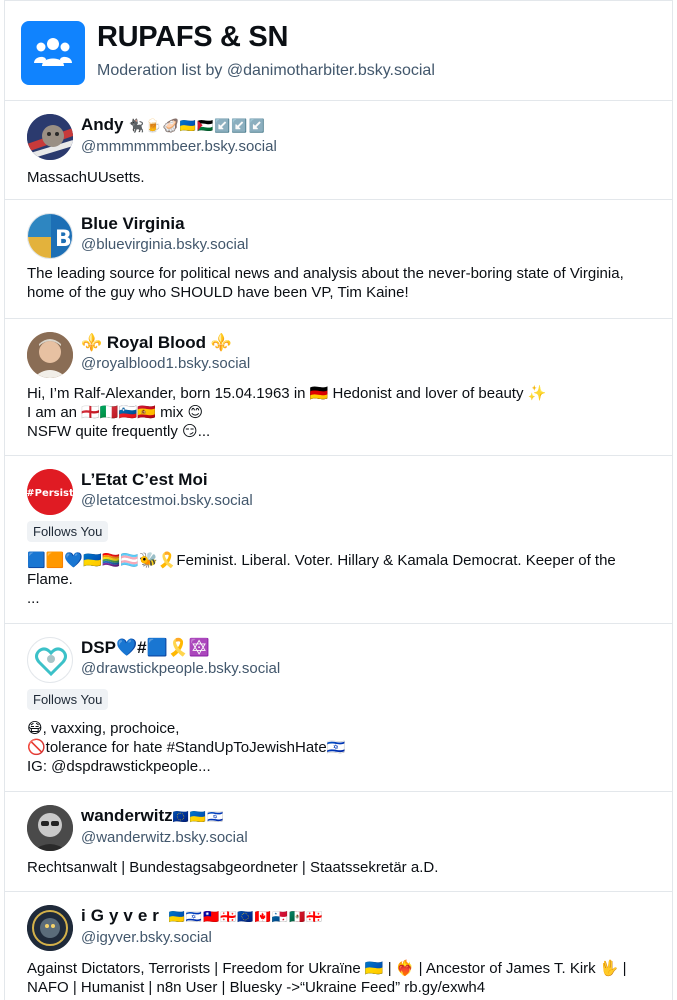 This screenshot has height=1000, width=677. What do you see at coordinates (86, 177) in the screenshot?
I see `bio: MassachUUsetts.` at bounding box center [86, 177].